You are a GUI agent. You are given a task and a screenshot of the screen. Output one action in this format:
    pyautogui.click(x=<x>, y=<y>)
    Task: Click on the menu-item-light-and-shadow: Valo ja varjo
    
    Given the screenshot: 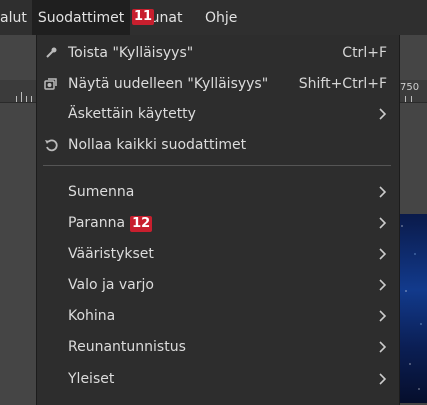 What is the action you would take?
    pyautogui.click(x=218, y=285)
    